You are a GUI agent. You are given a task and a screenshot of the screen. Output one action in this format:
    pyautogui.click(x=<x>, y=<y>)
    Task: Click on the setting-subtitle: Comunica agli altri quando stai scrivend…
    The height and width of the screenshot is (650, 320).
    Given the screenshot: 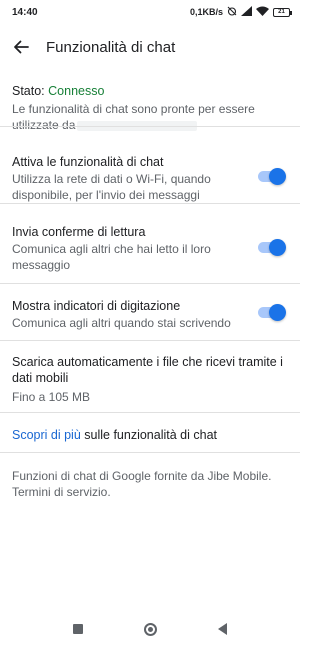 What is the action you would take?
    pyautogui.click(x=121, y=323)
    